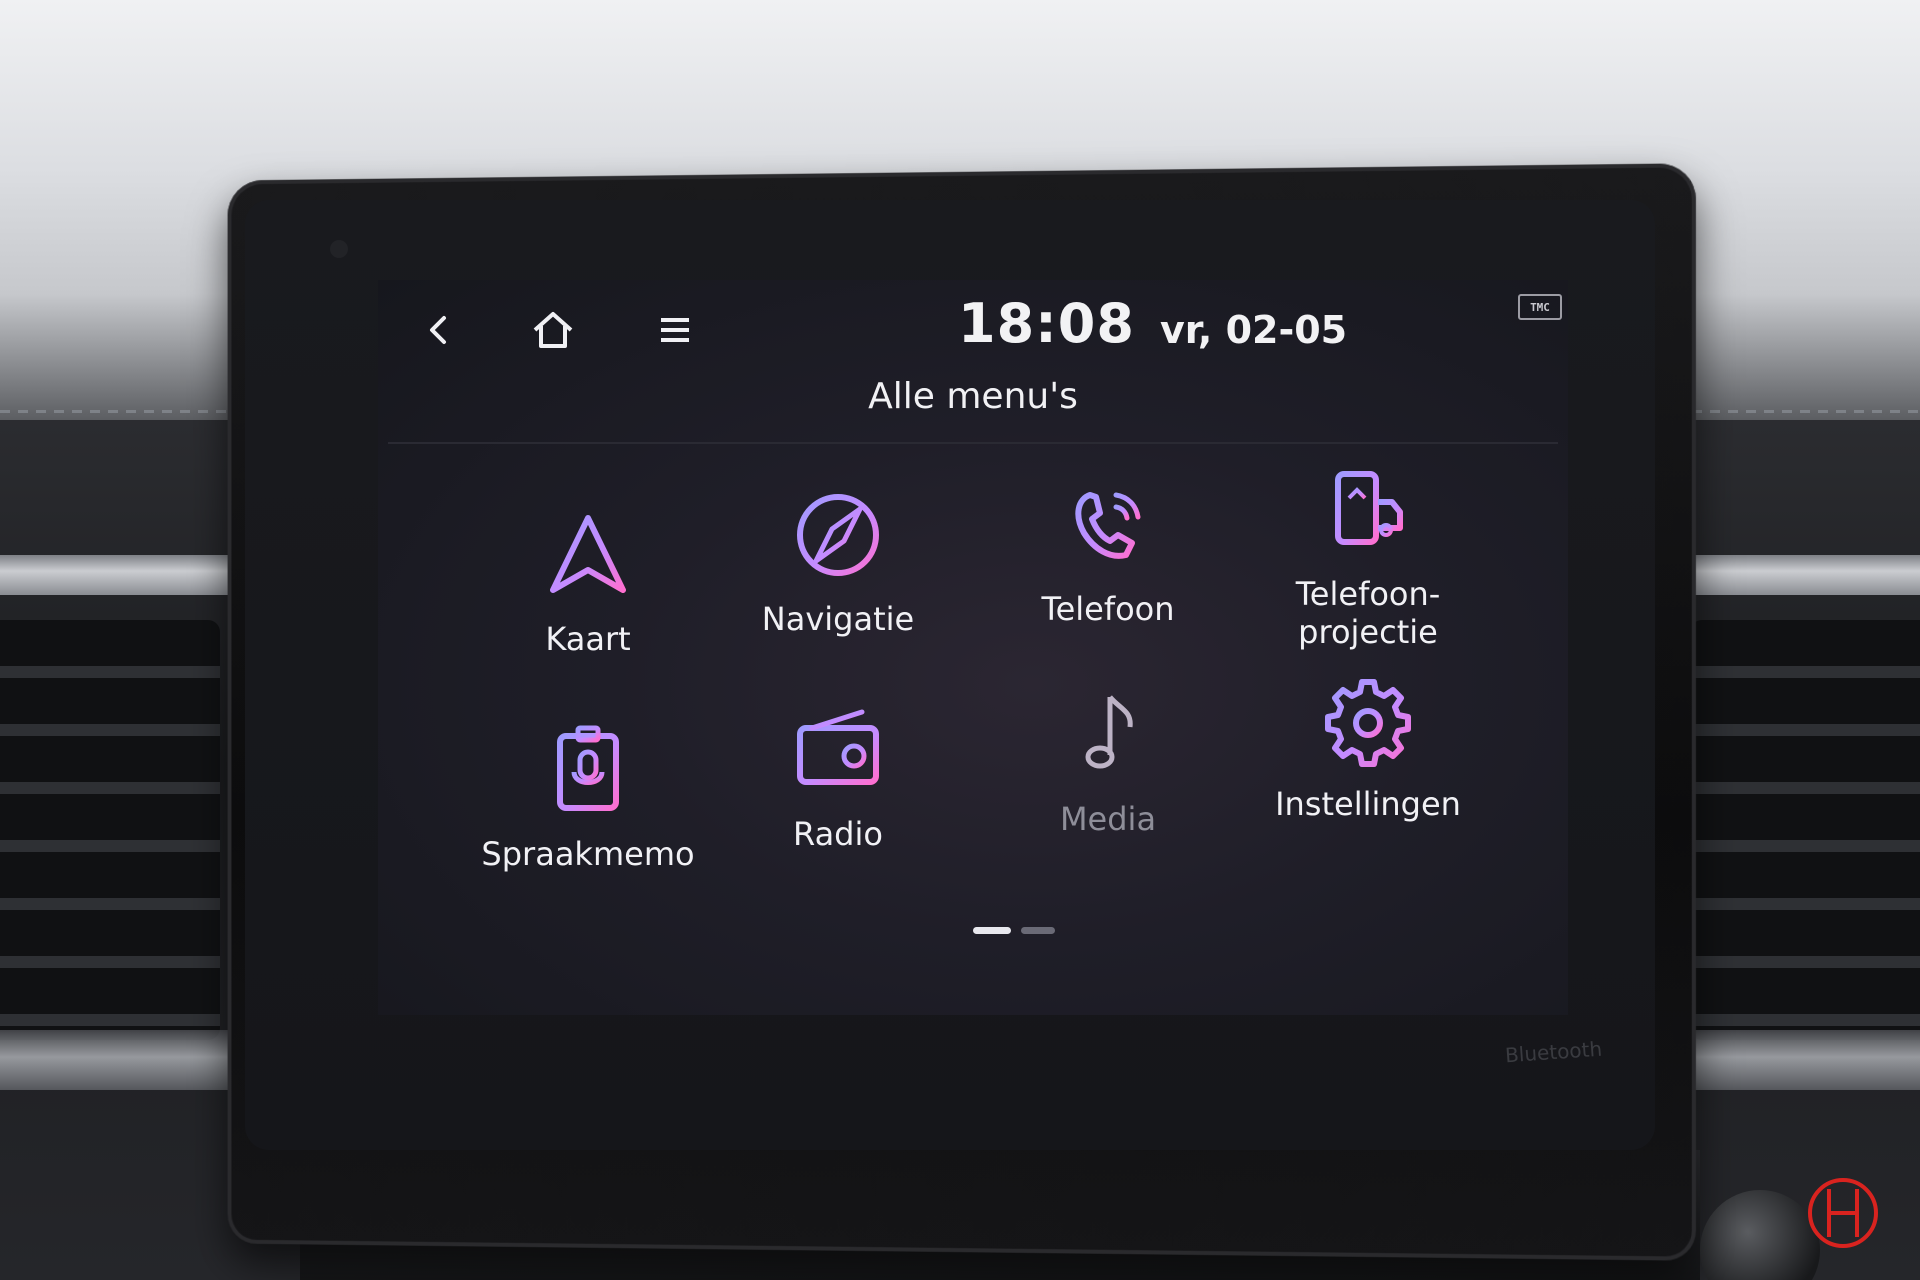  What do you see at coordinates (1014, 930) in the screenshot?
I see `page-indicator` at bounding box center [1014, 930].